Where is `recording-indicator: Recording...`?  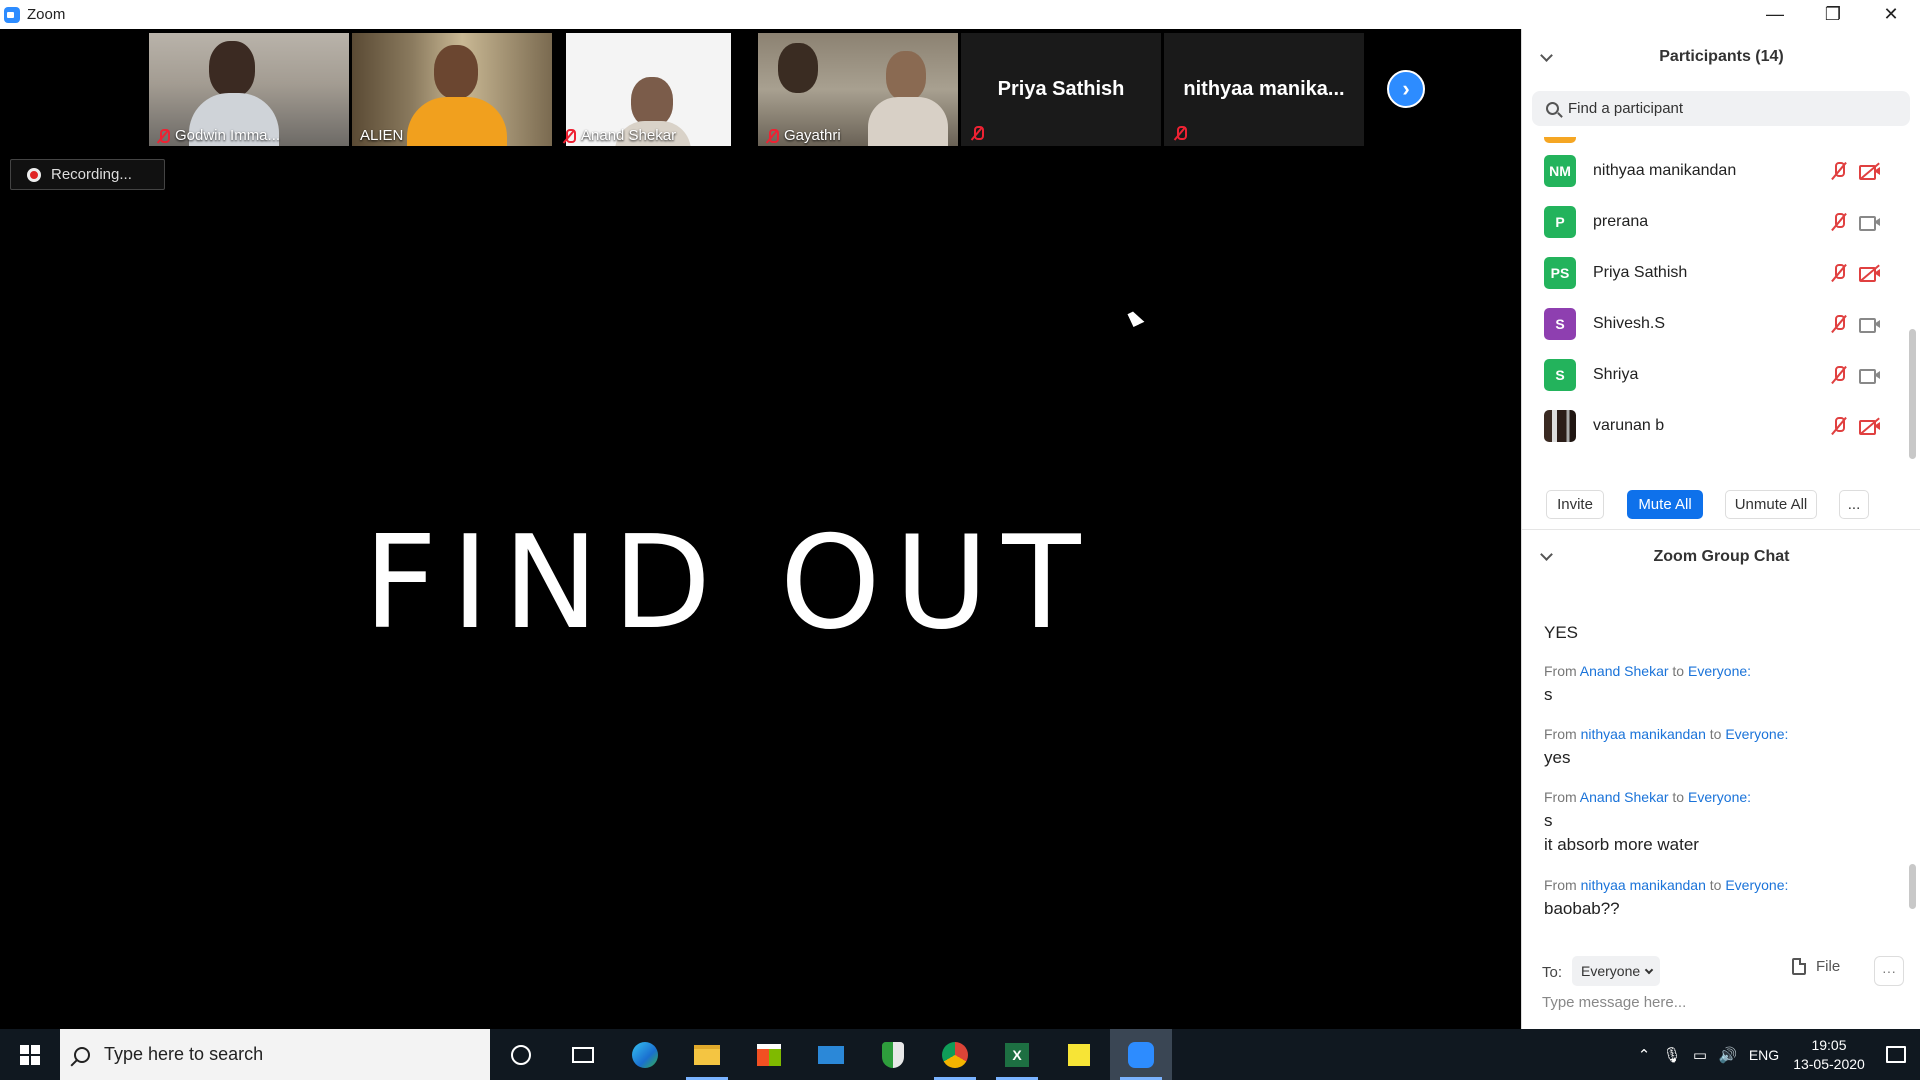
recording-indicator: Recording... is located at coordinates (87, 174).